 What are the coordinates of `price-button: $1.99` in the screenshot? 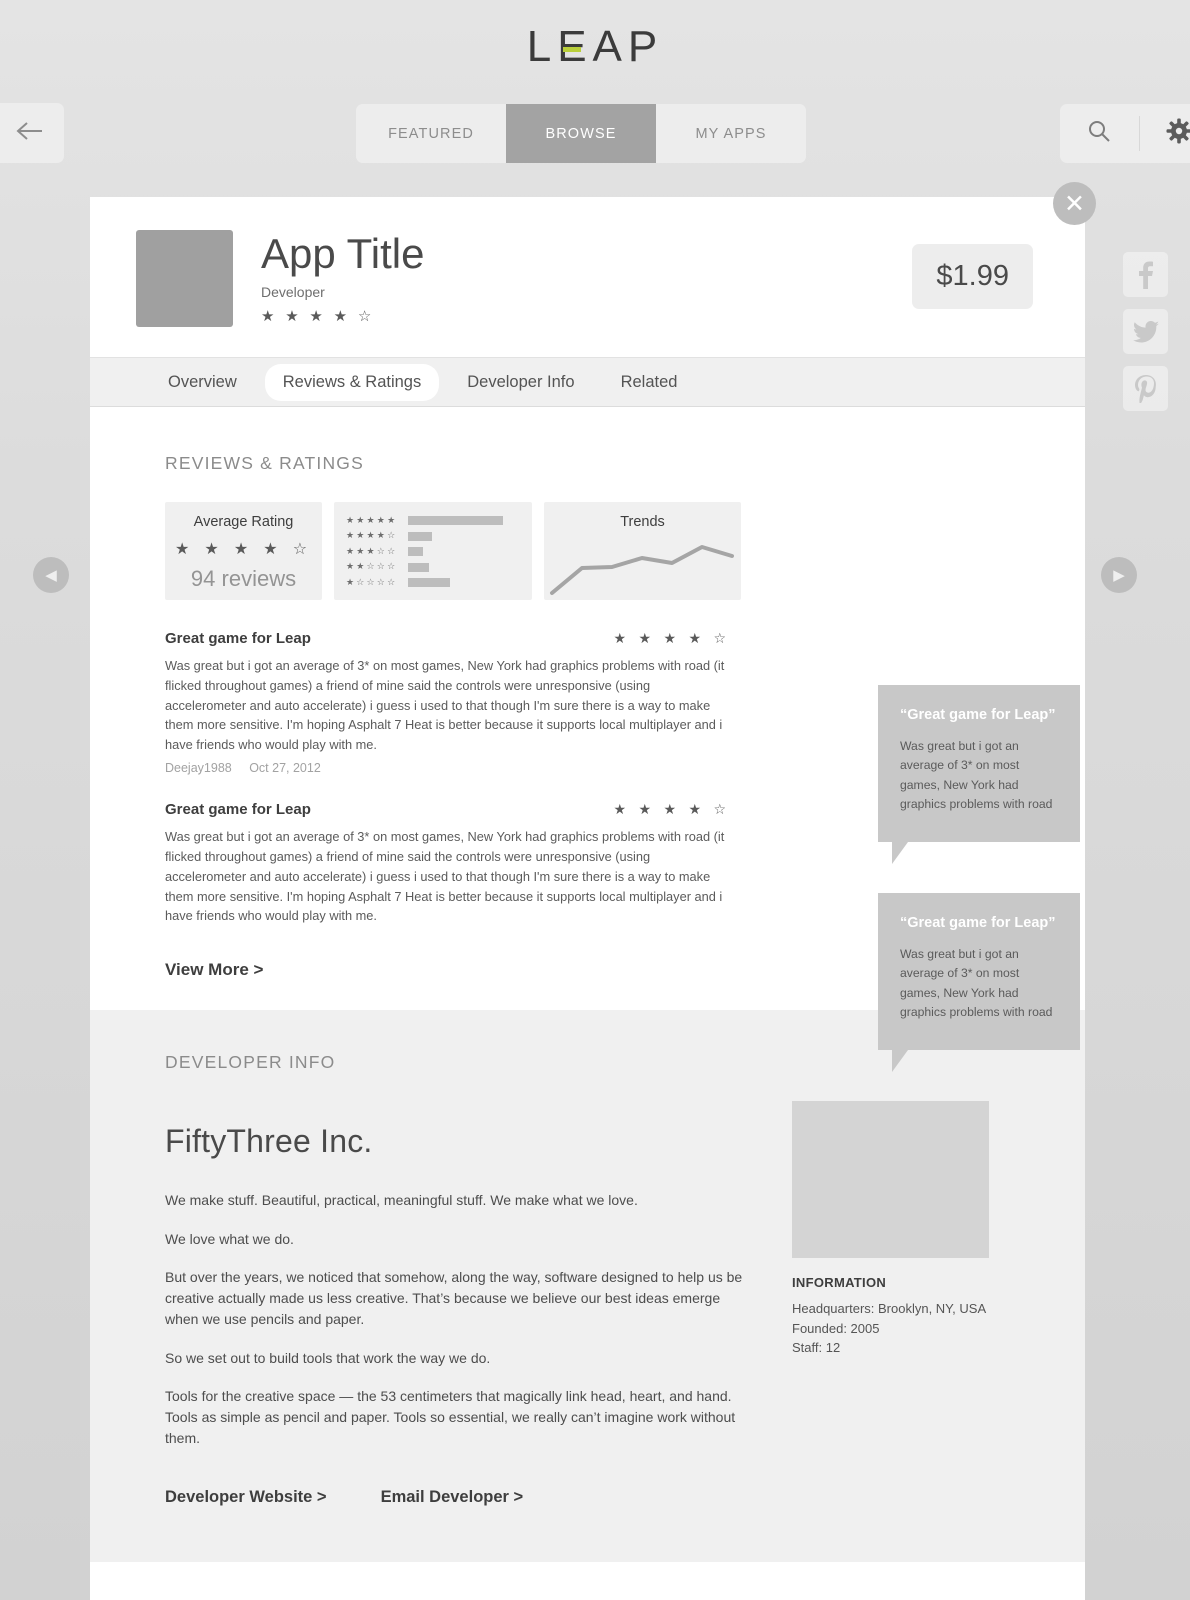 It's located at (972, 276).